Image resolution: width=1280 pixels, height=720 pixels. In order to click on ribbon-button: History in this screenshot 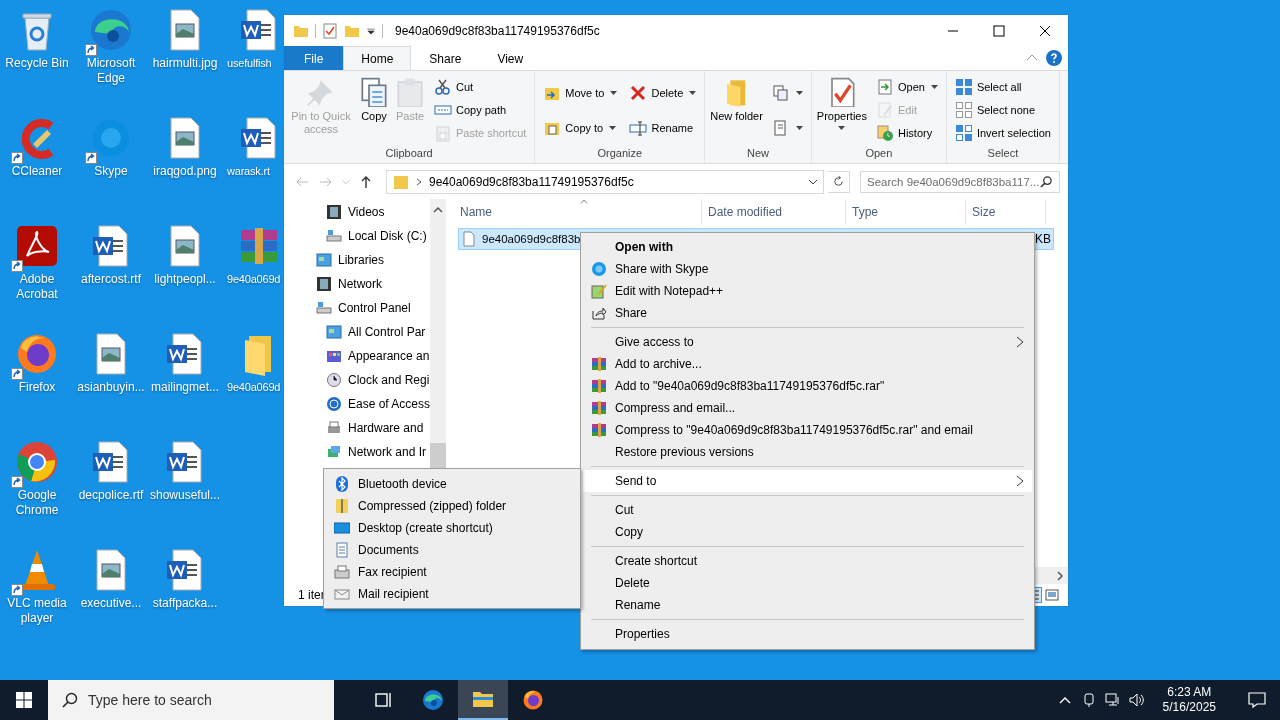, I will do `click(907, 133)`.